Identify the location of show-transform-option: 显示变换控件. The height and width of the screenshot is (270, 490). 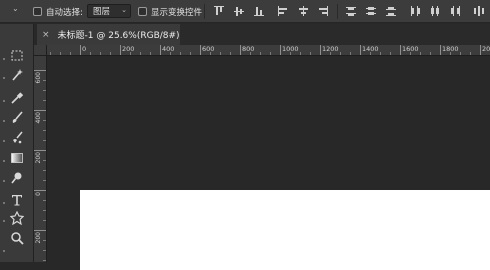
(170, 11).